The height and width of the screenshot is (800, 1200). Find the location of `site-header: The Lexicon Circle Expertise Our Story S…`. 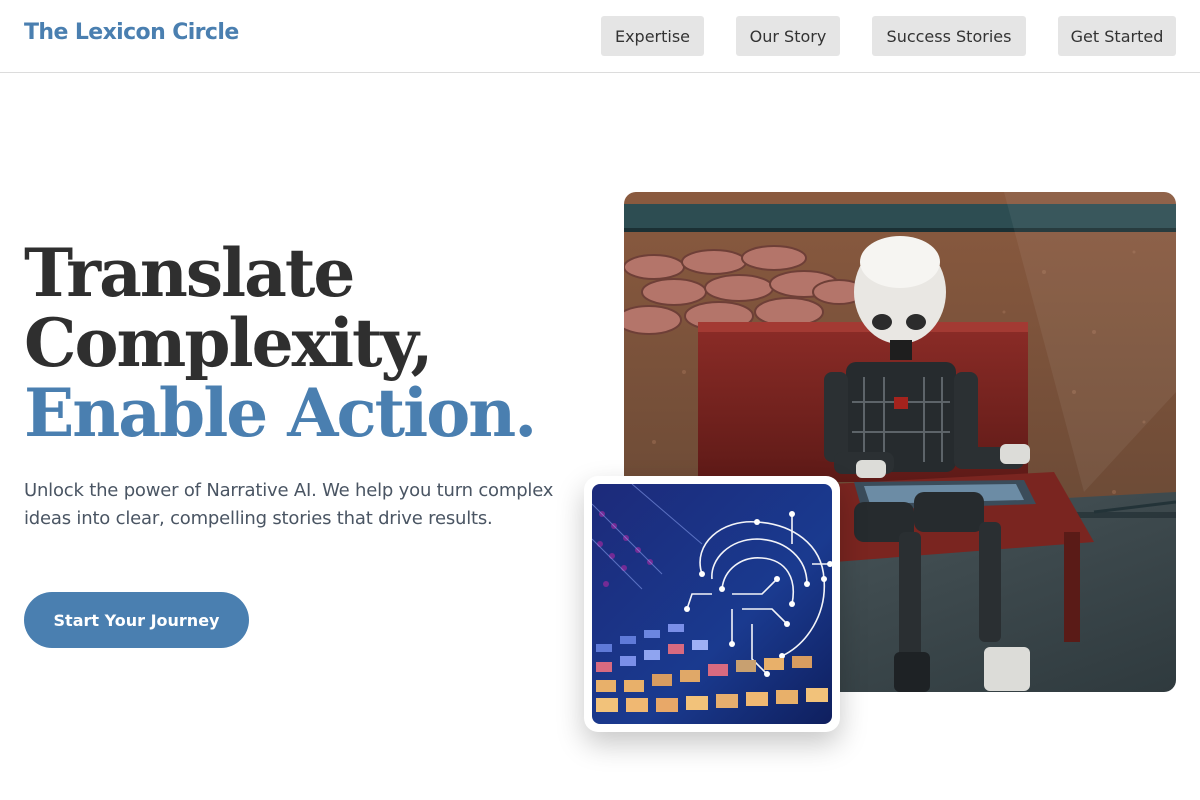

site-header: The Lexicon Circle Expertise Our Story S… is located at coordinates (600, 36).